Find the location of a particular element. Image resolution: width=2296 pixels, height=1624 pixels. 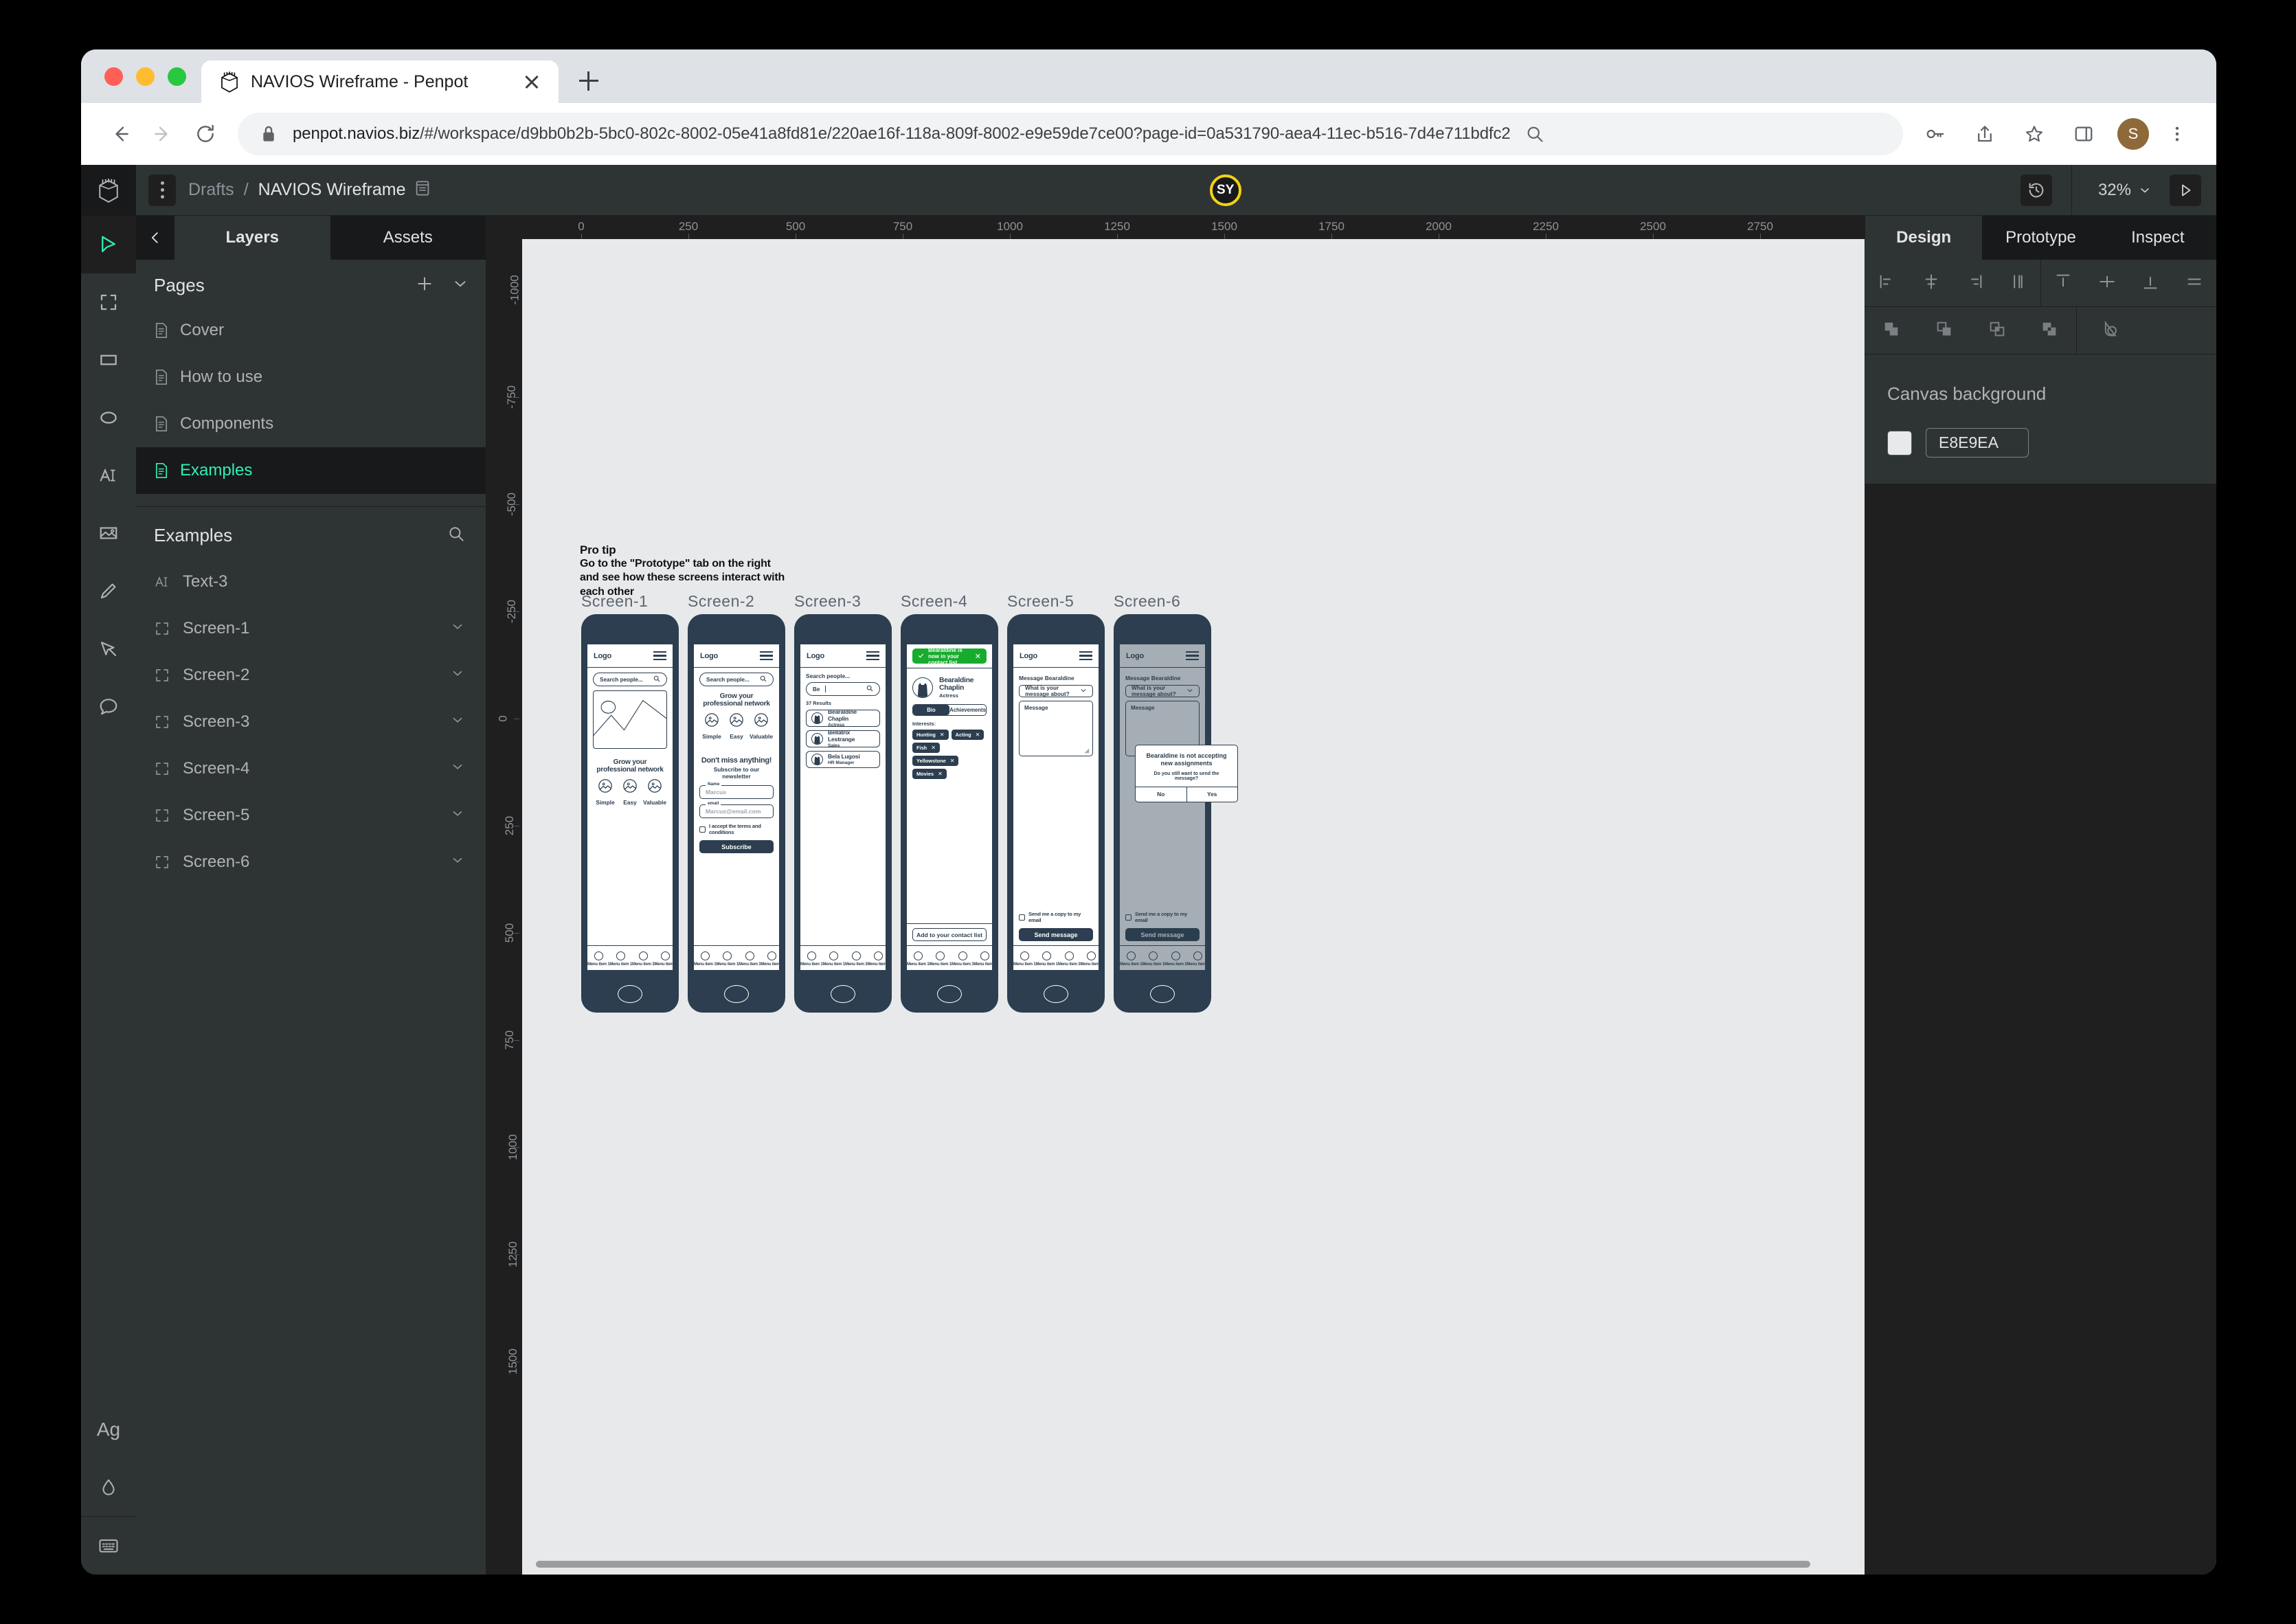

layer-item-screen-4: Screen-4 is located at coordinates (311, 768).